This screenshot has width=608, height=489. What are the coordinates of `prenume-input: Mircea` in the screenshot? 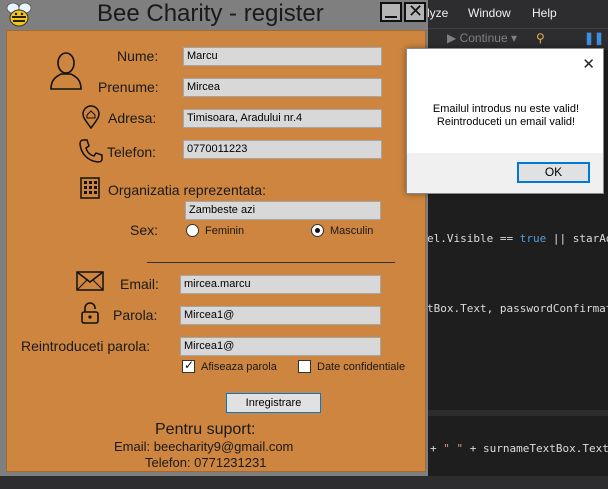 It's located at (282, 87).